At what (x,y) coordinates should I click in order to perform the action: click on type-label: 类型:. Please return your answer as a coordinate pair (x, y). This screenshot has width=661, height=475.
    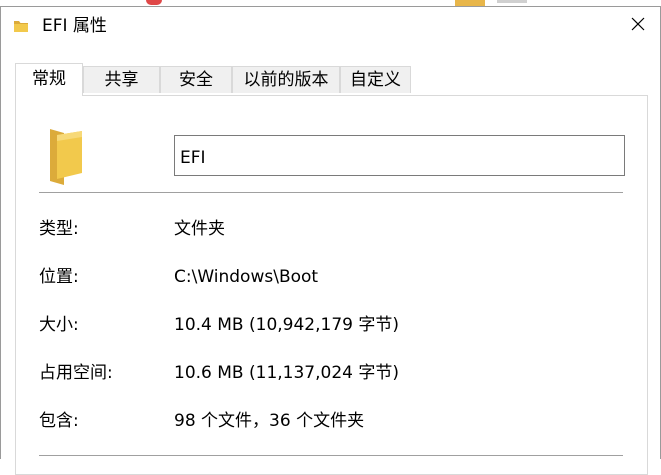
    Looking at the image, I should click on (59, 229).